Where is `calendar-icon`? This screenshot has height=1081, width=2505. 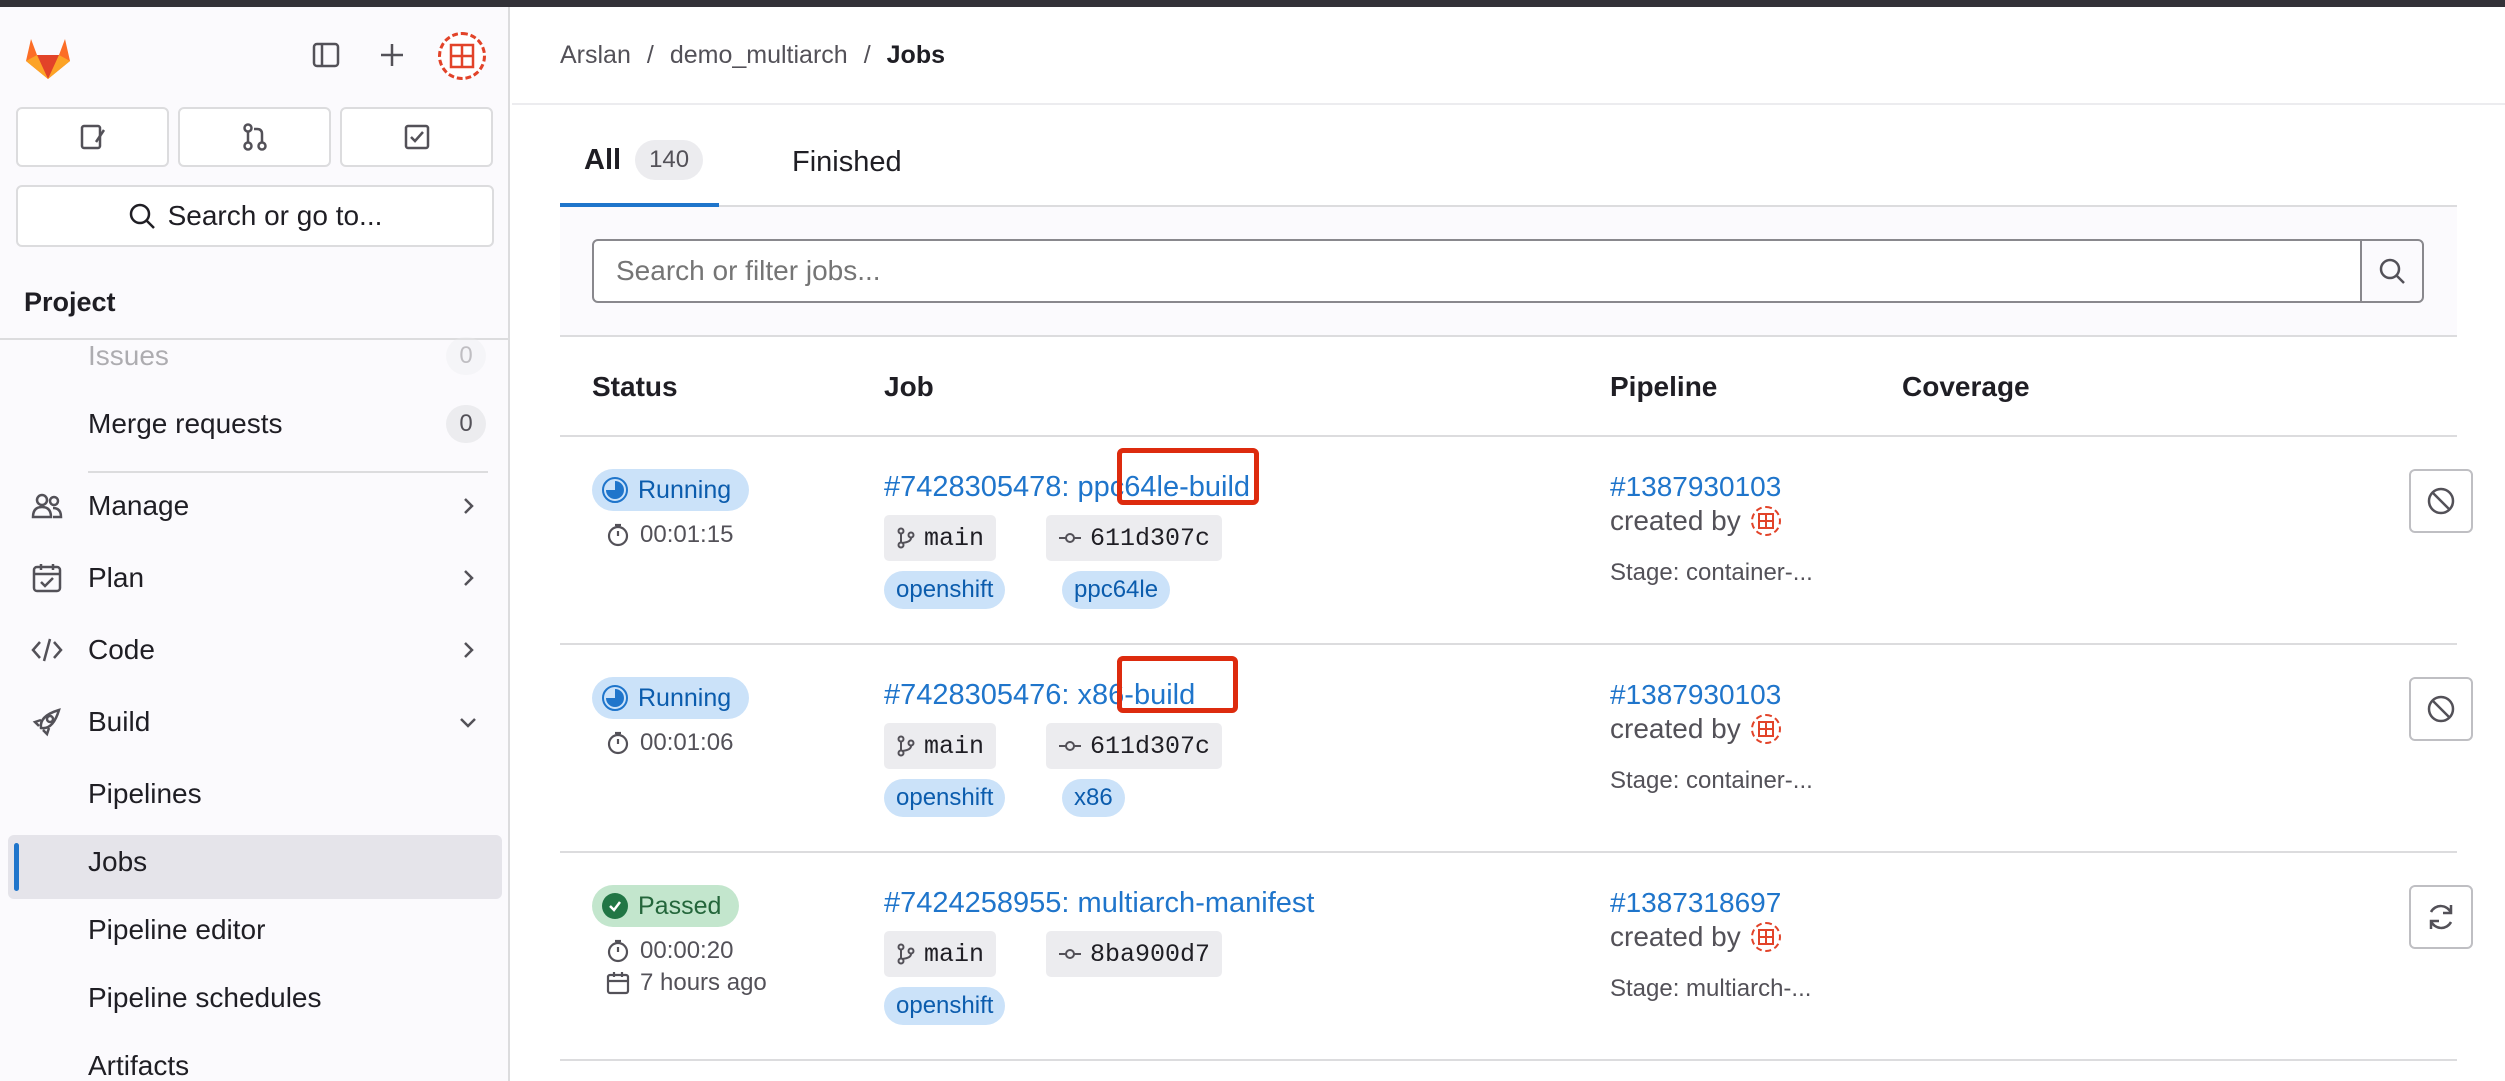 calendar-icon is located at coordinates (618, 983).